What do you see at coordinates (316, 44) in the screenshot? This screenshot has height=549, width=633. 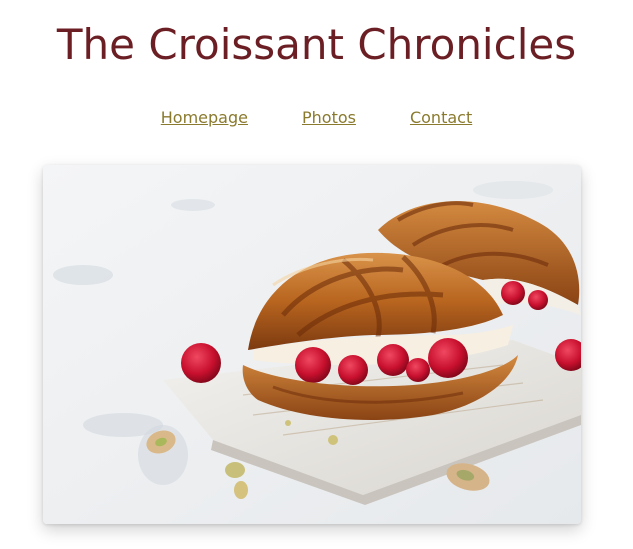 I see `site-title: The Croissant Chronicles` at bounding box center [316, 44].